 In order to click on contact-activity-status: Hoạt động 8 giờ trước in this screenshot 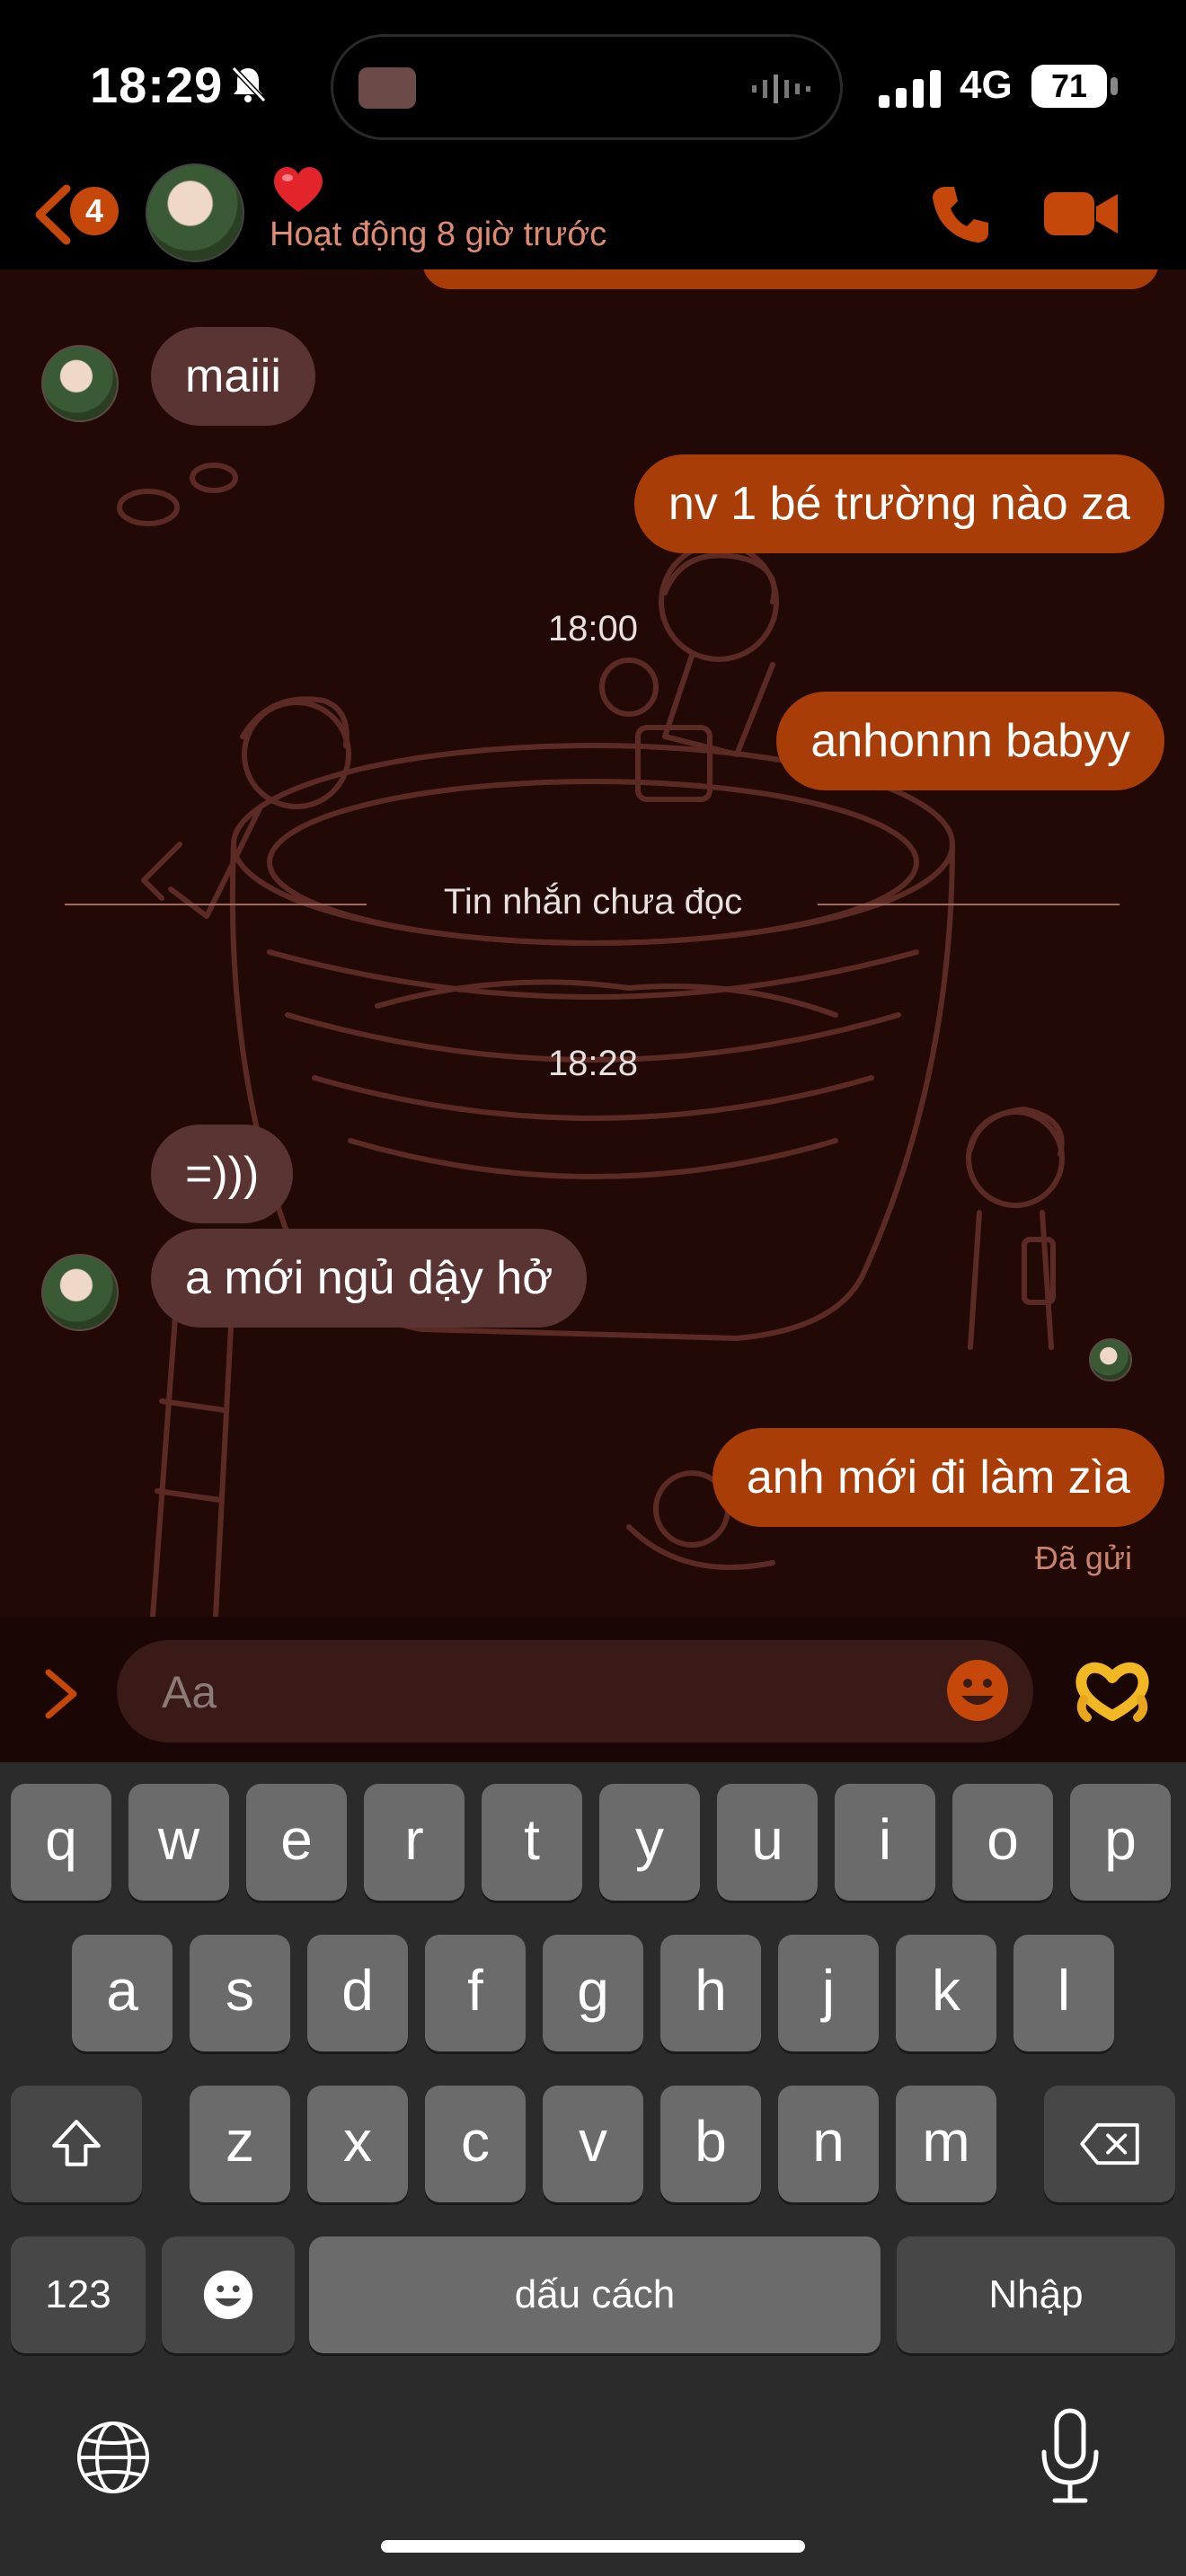, I will do `click(438, 235)`.